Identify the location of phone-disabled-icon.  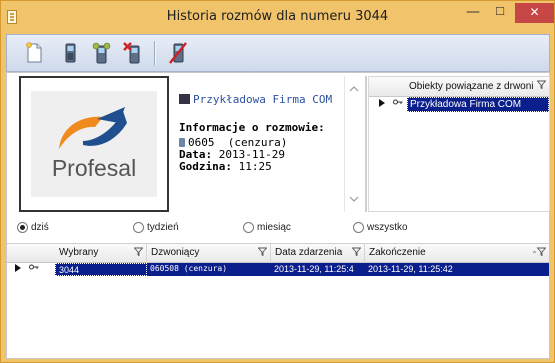
(178, 53).